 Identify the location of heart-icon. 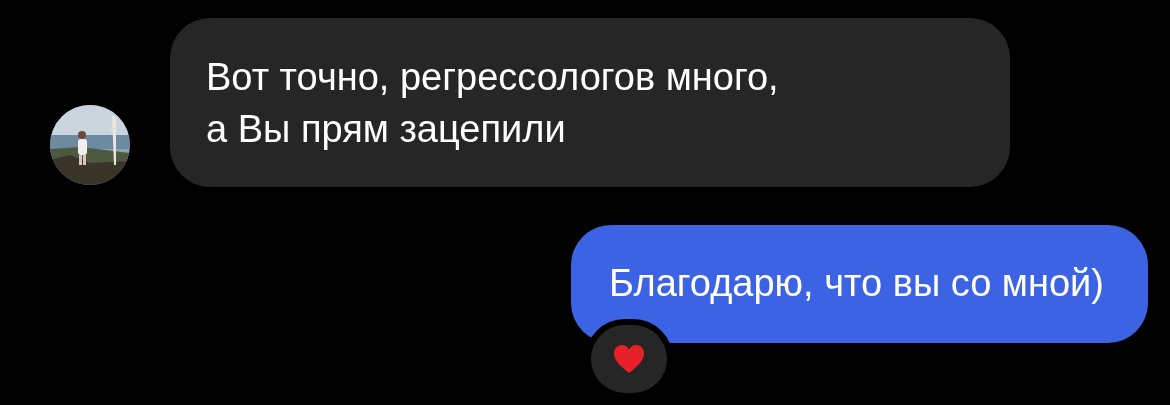
(629, 359).